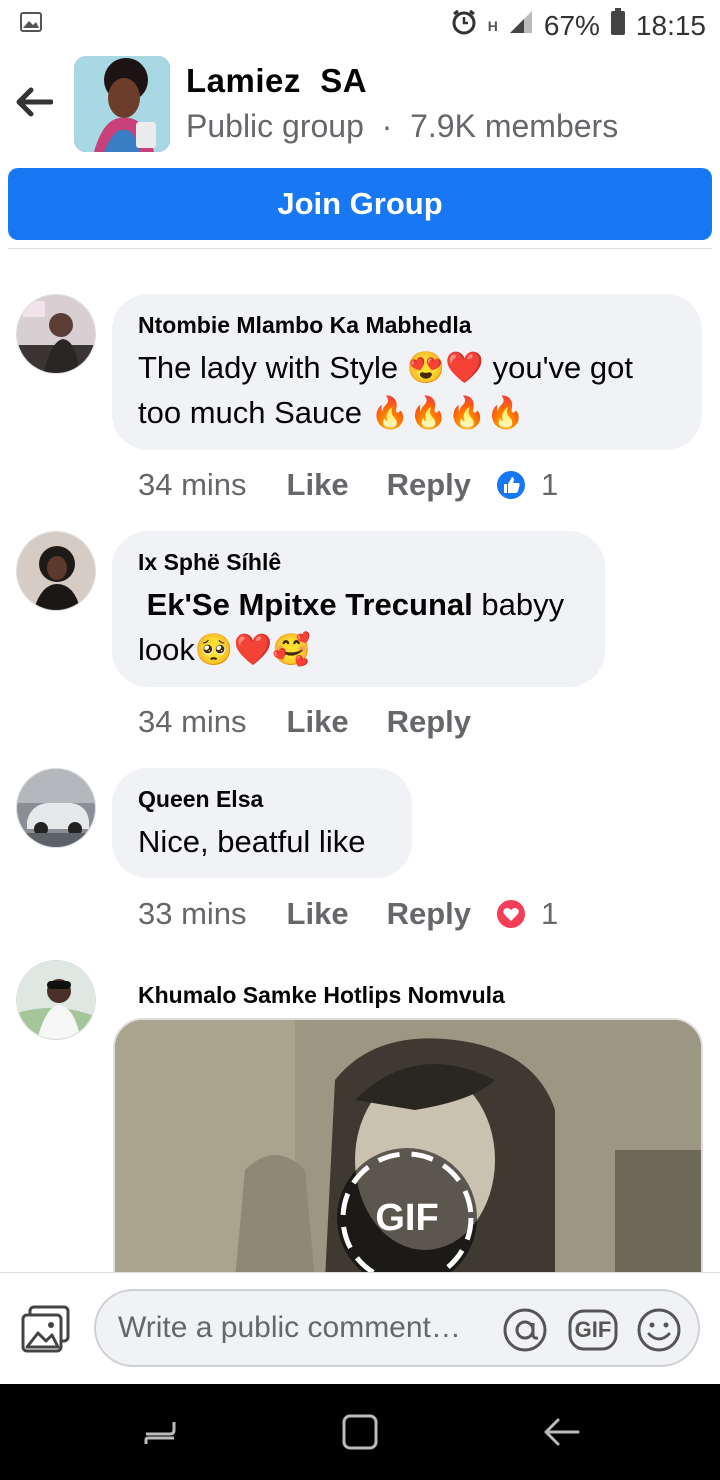 This screenshot has height=1480, width=720. I want to click on network-type-label: H, so click(492, 25).